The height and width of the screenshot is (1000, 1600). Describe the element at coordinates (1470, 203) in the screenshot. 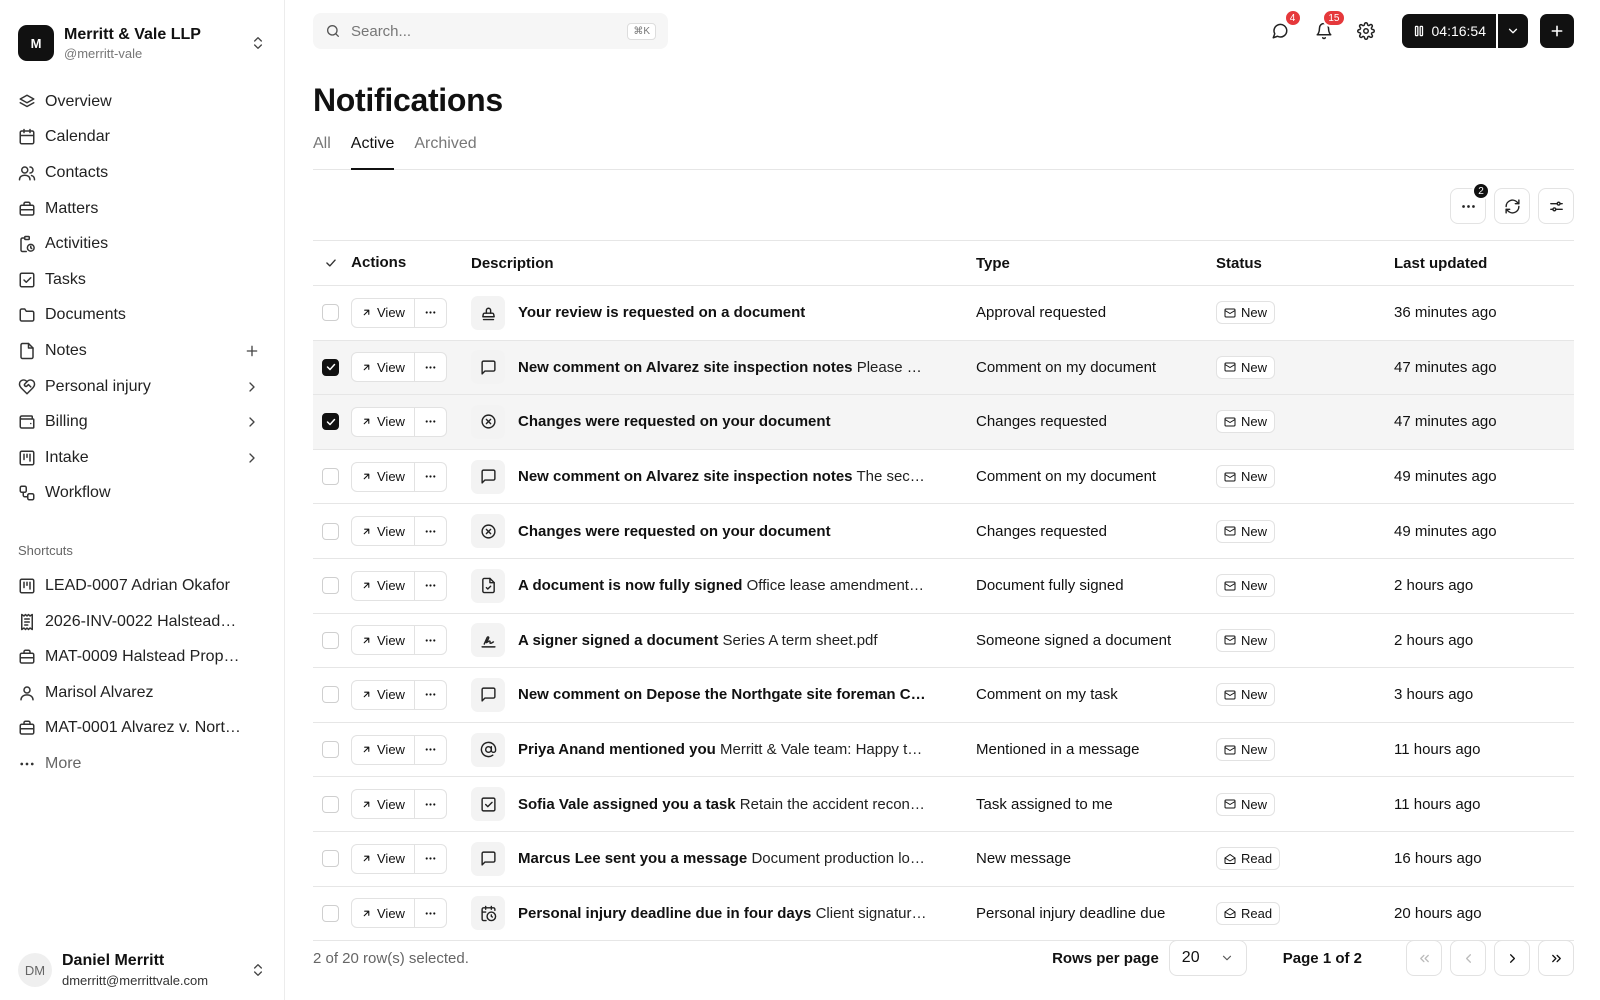

I see `bulk-actions-button: 2` at that location.